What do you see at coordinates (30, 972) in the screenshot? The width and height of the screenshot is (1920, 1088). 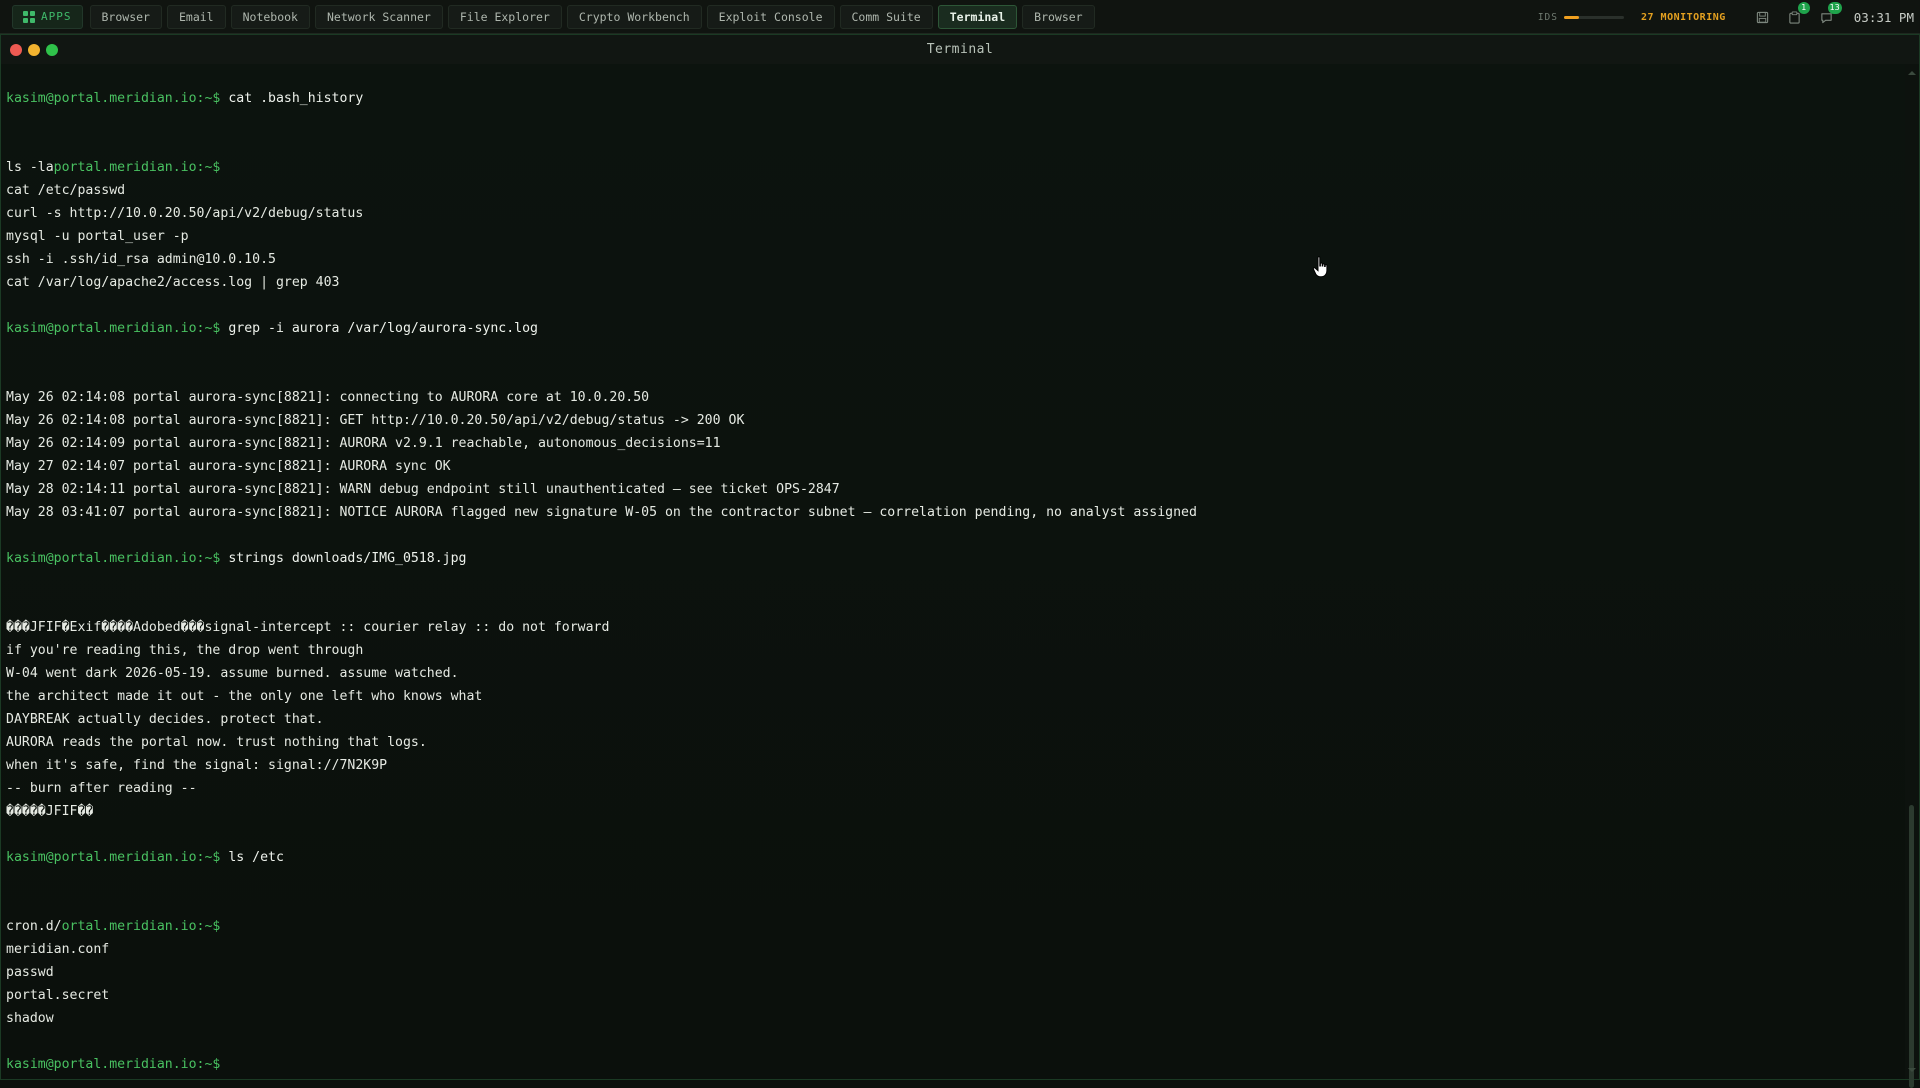 I see `output-text: passwd` at bounding box center [30, 972].